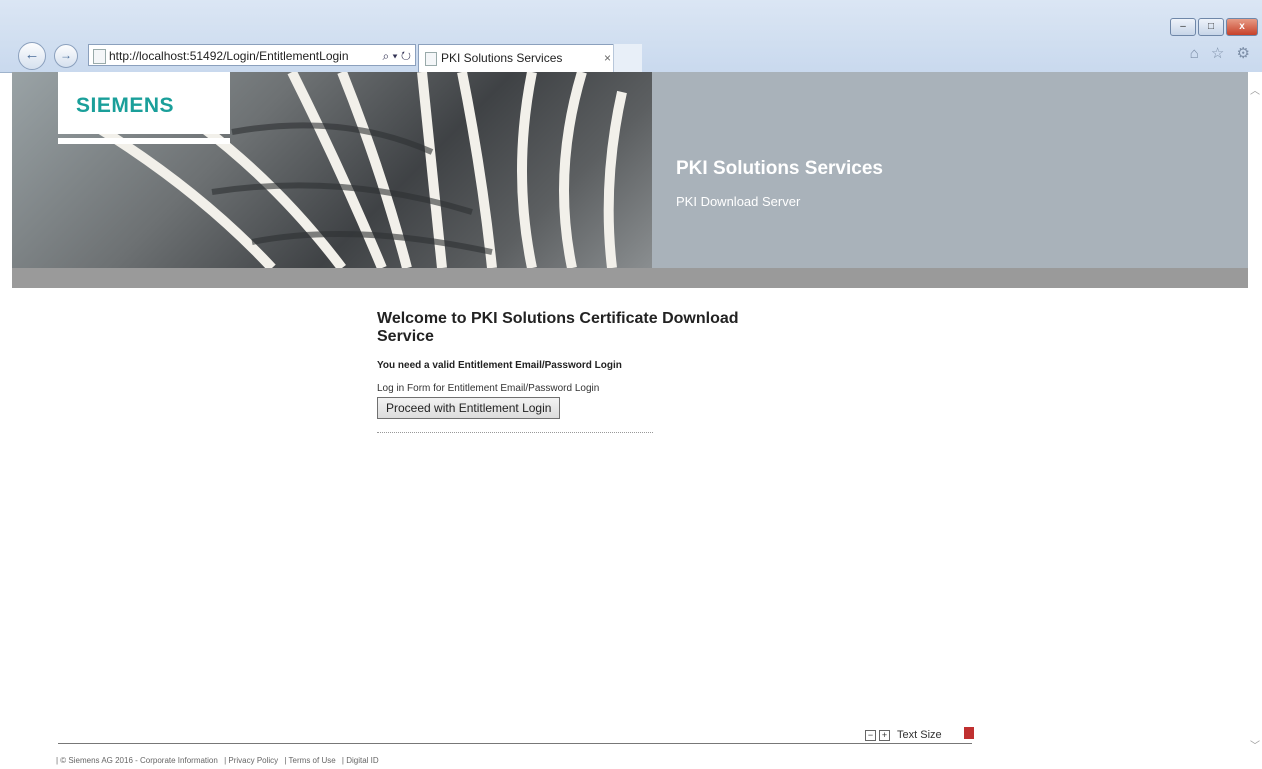 The width and height of the screenshot is (1262, 769). What do you see at coordinates (515, 743) in the screenshot?
I see `footer-divider` at bounding box center [515, 743].